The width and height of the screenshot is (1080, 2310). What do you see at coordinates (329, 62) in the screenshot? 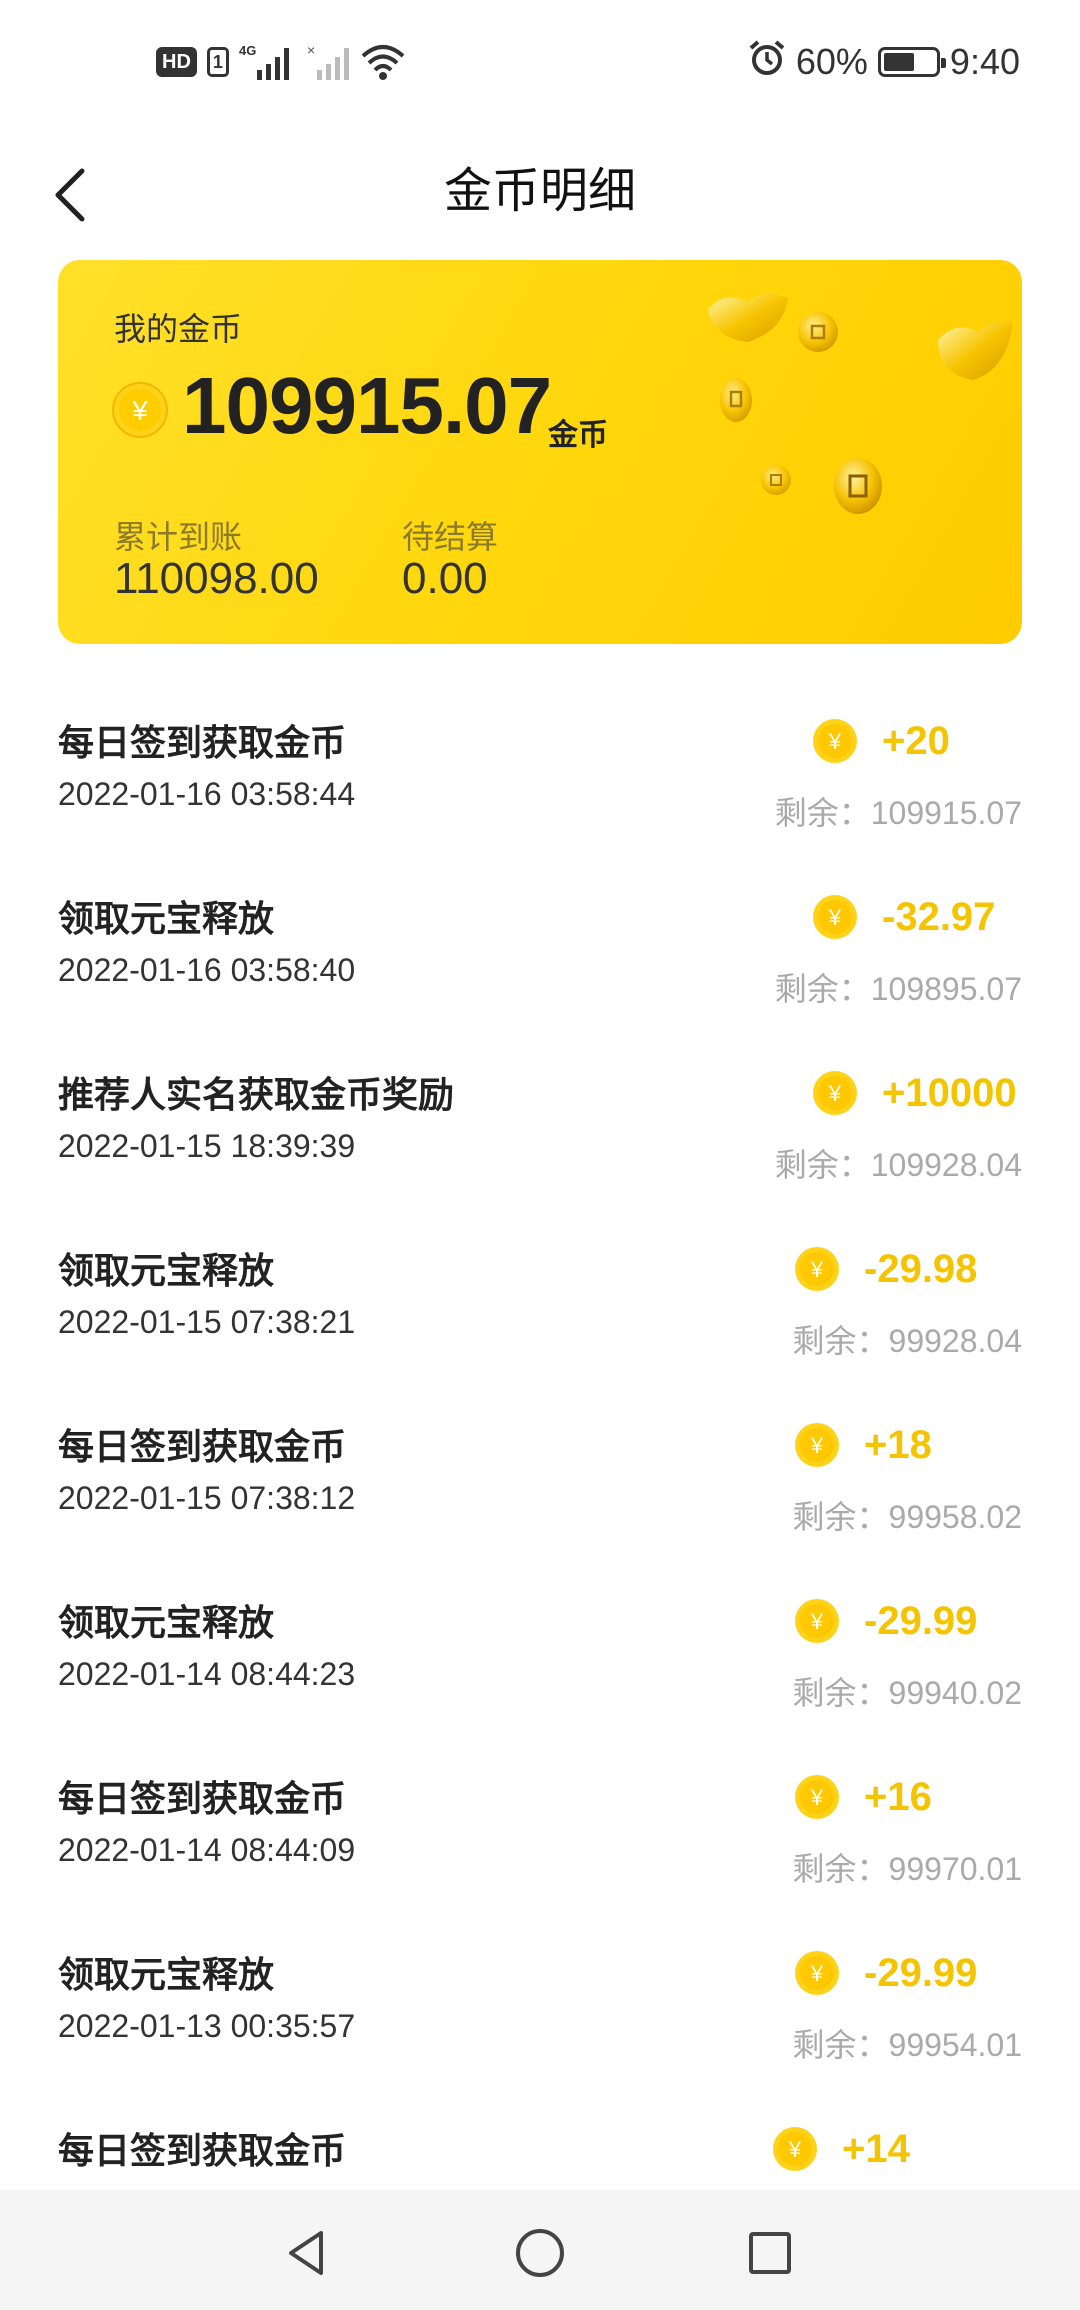
I see `signal-nosim-icon: ×` at bounding box center [329, 62].